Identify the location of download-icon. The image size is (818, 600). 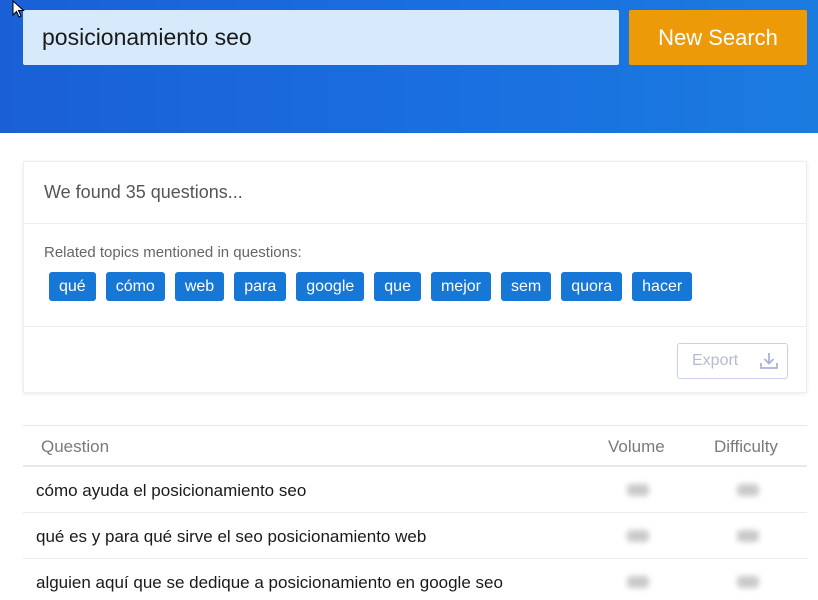
(769, 361).